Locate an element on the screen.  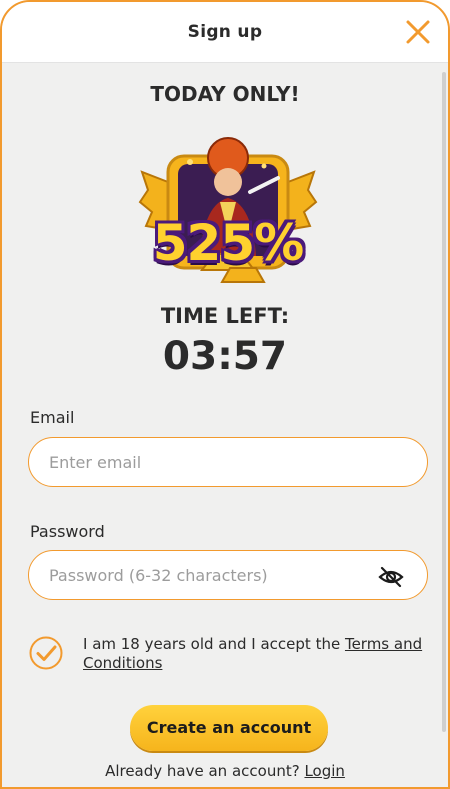
terms-statement: I am 18 years old and I accept the is located at coordinates (214, 644).